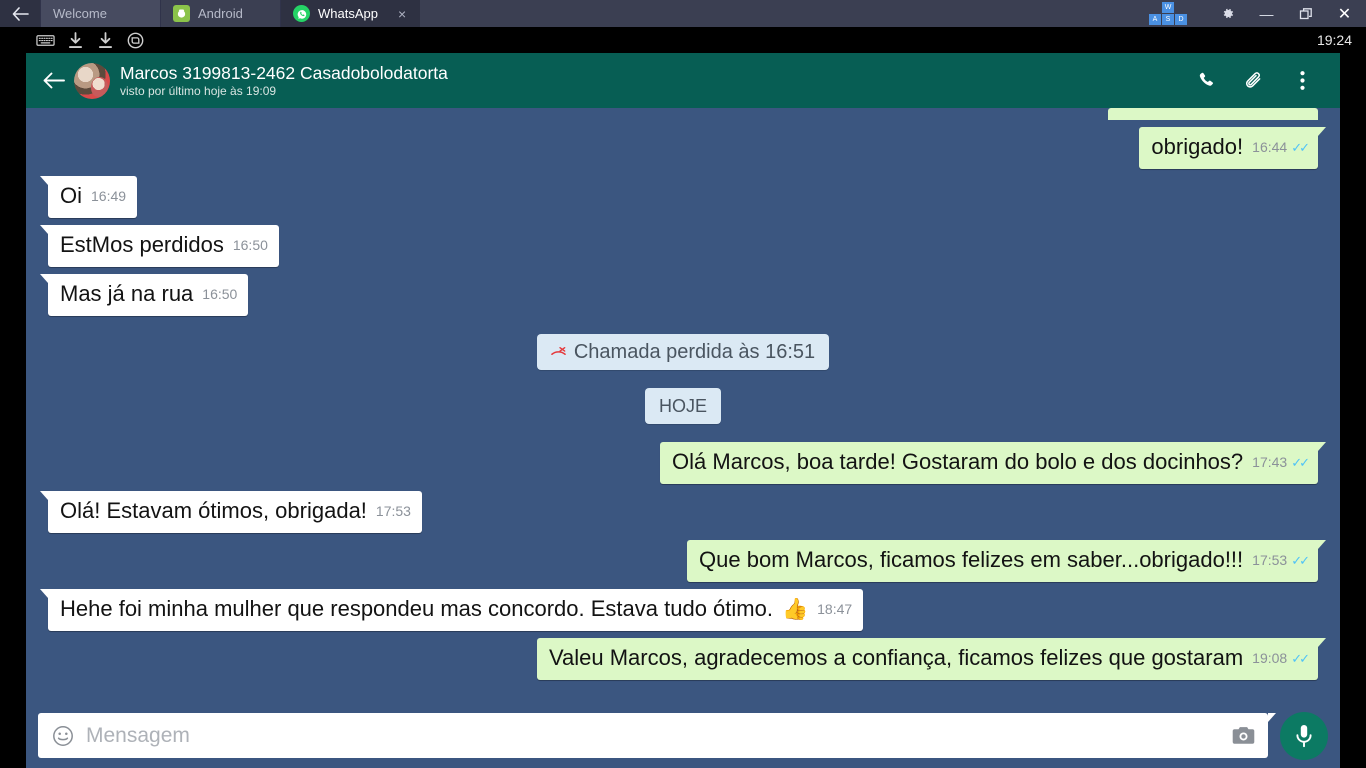 This screenshot has height=768, width=1366. I want to click on incoming-bubble: Mas já na rua 16:50, so click(144, 295).